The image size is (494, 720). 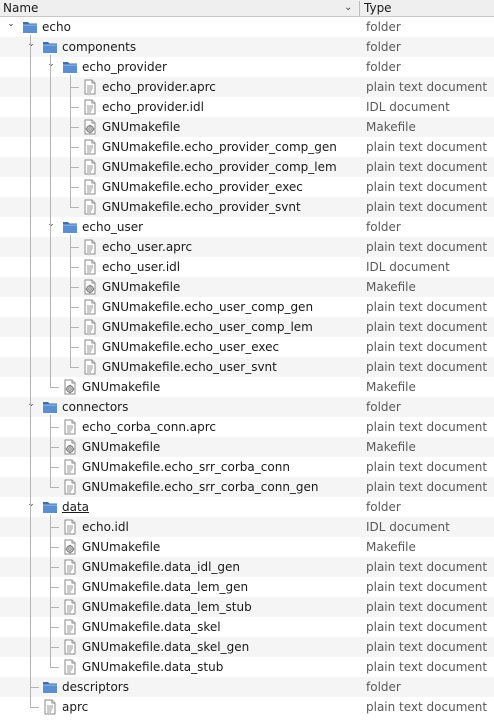 I want to click on item-name: GNUmakefile.echo_user_svnt, so click(x=189, y=367).